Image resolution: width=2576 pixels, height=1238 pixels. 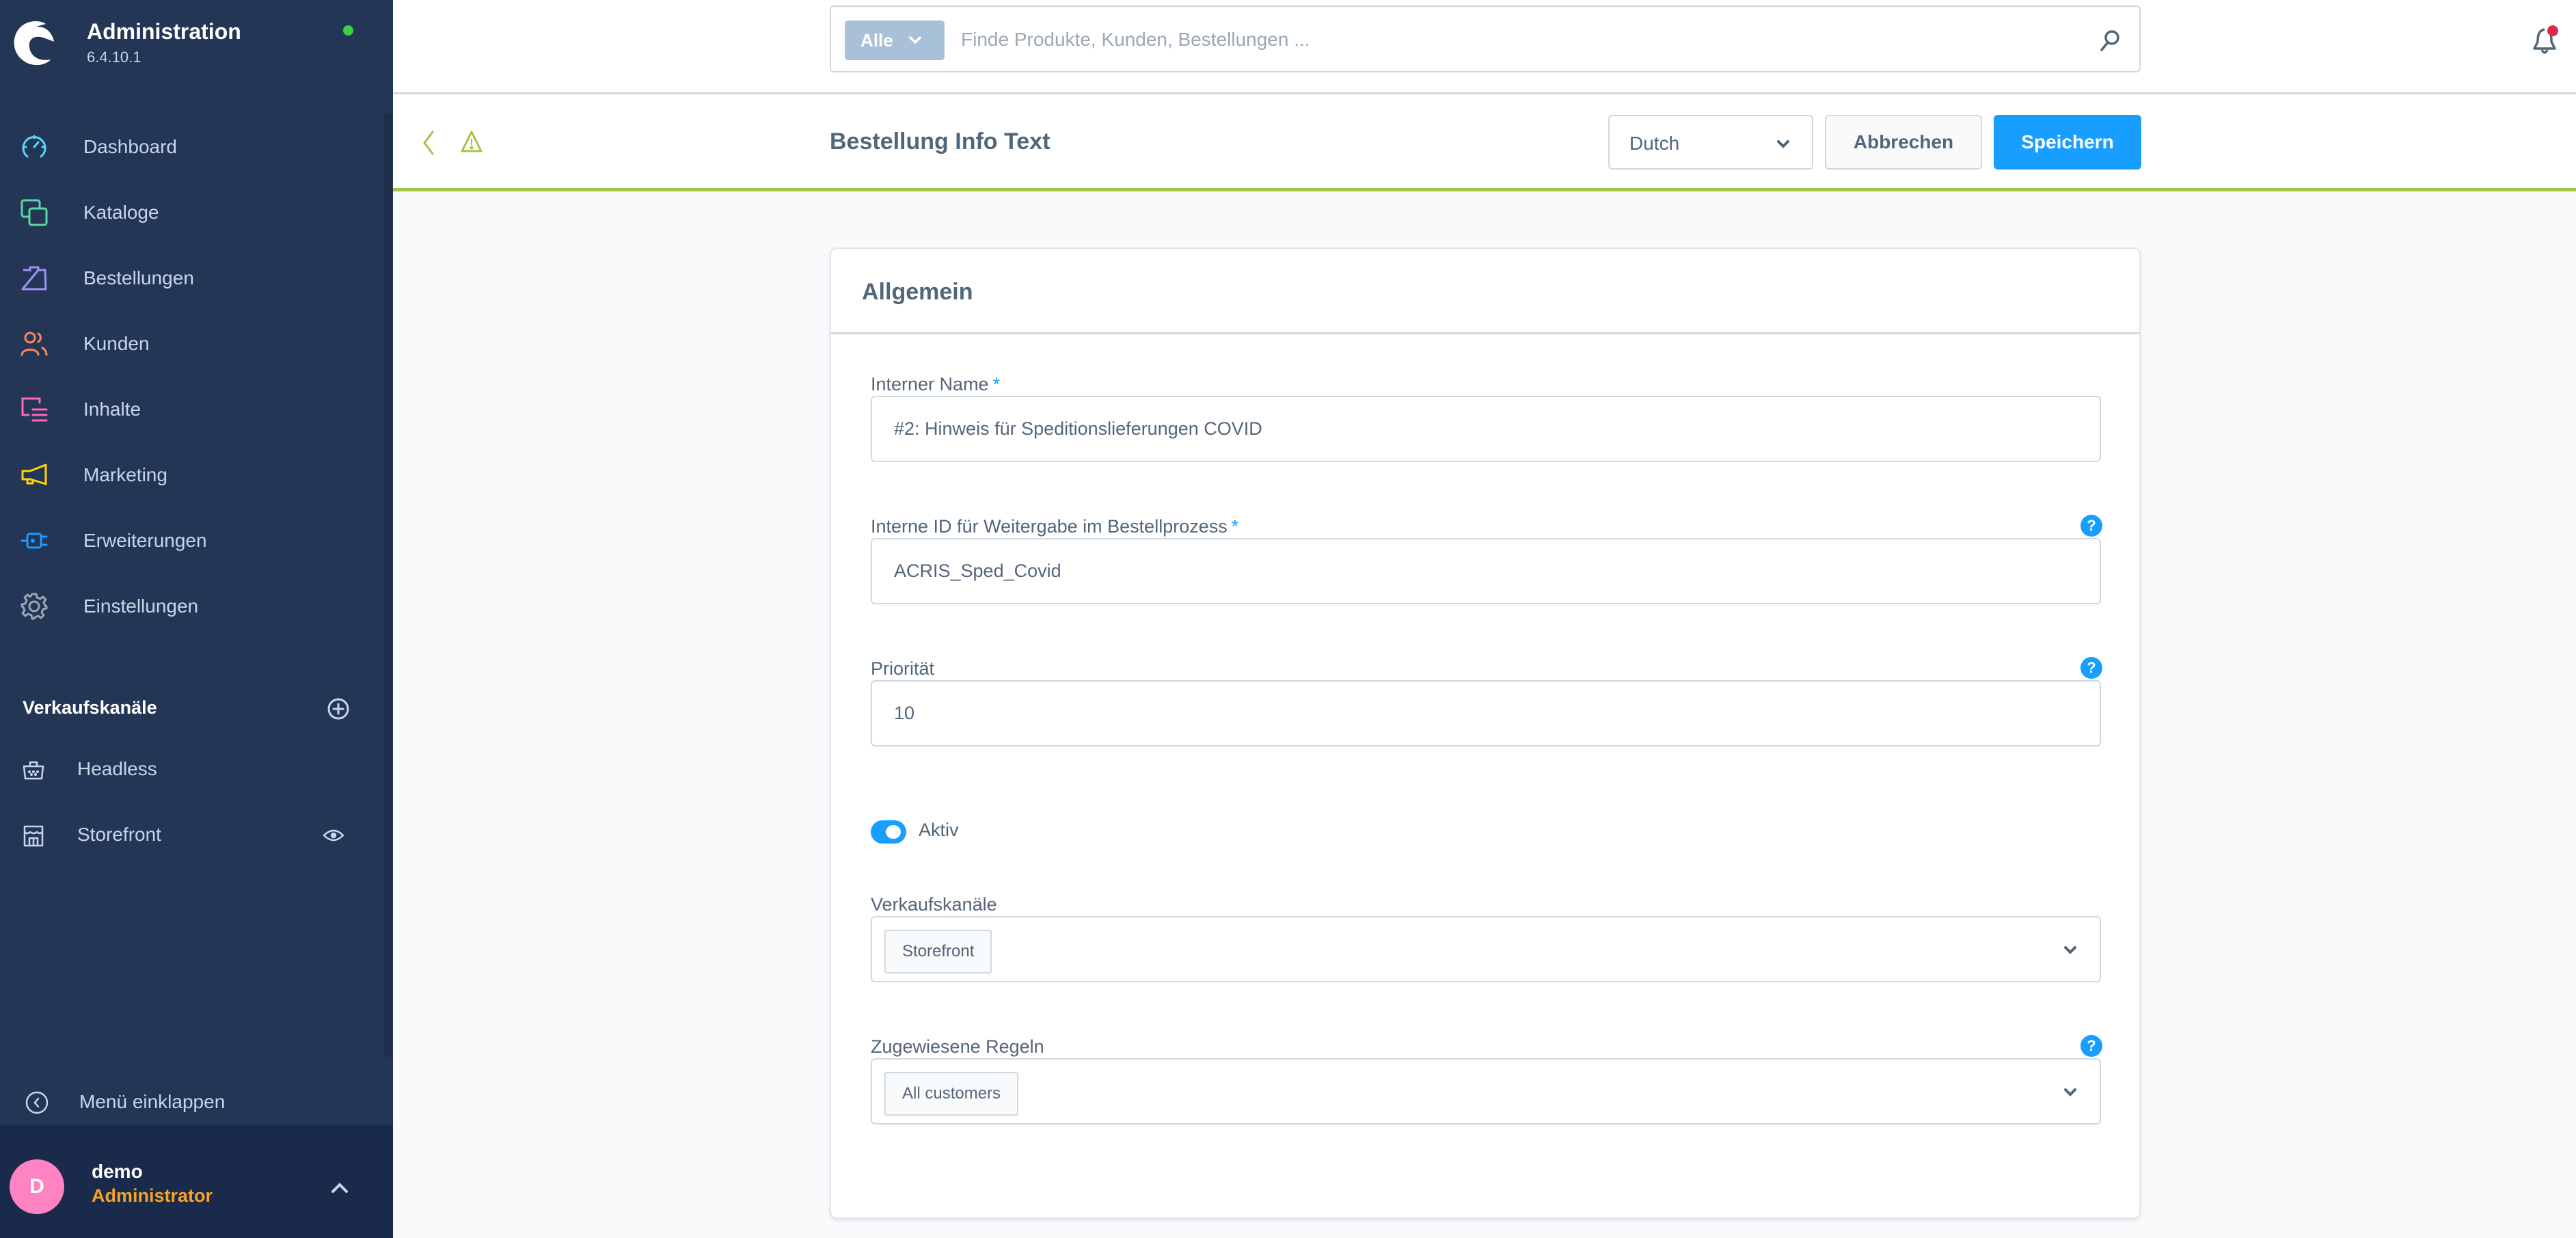 I want to click on extensions-icon, so click(x=34, y=541).